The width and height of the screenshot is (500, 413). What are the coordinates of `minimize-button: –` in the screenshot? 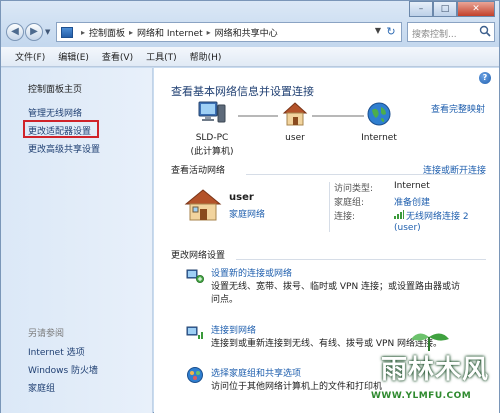 It's located at (421, 9).